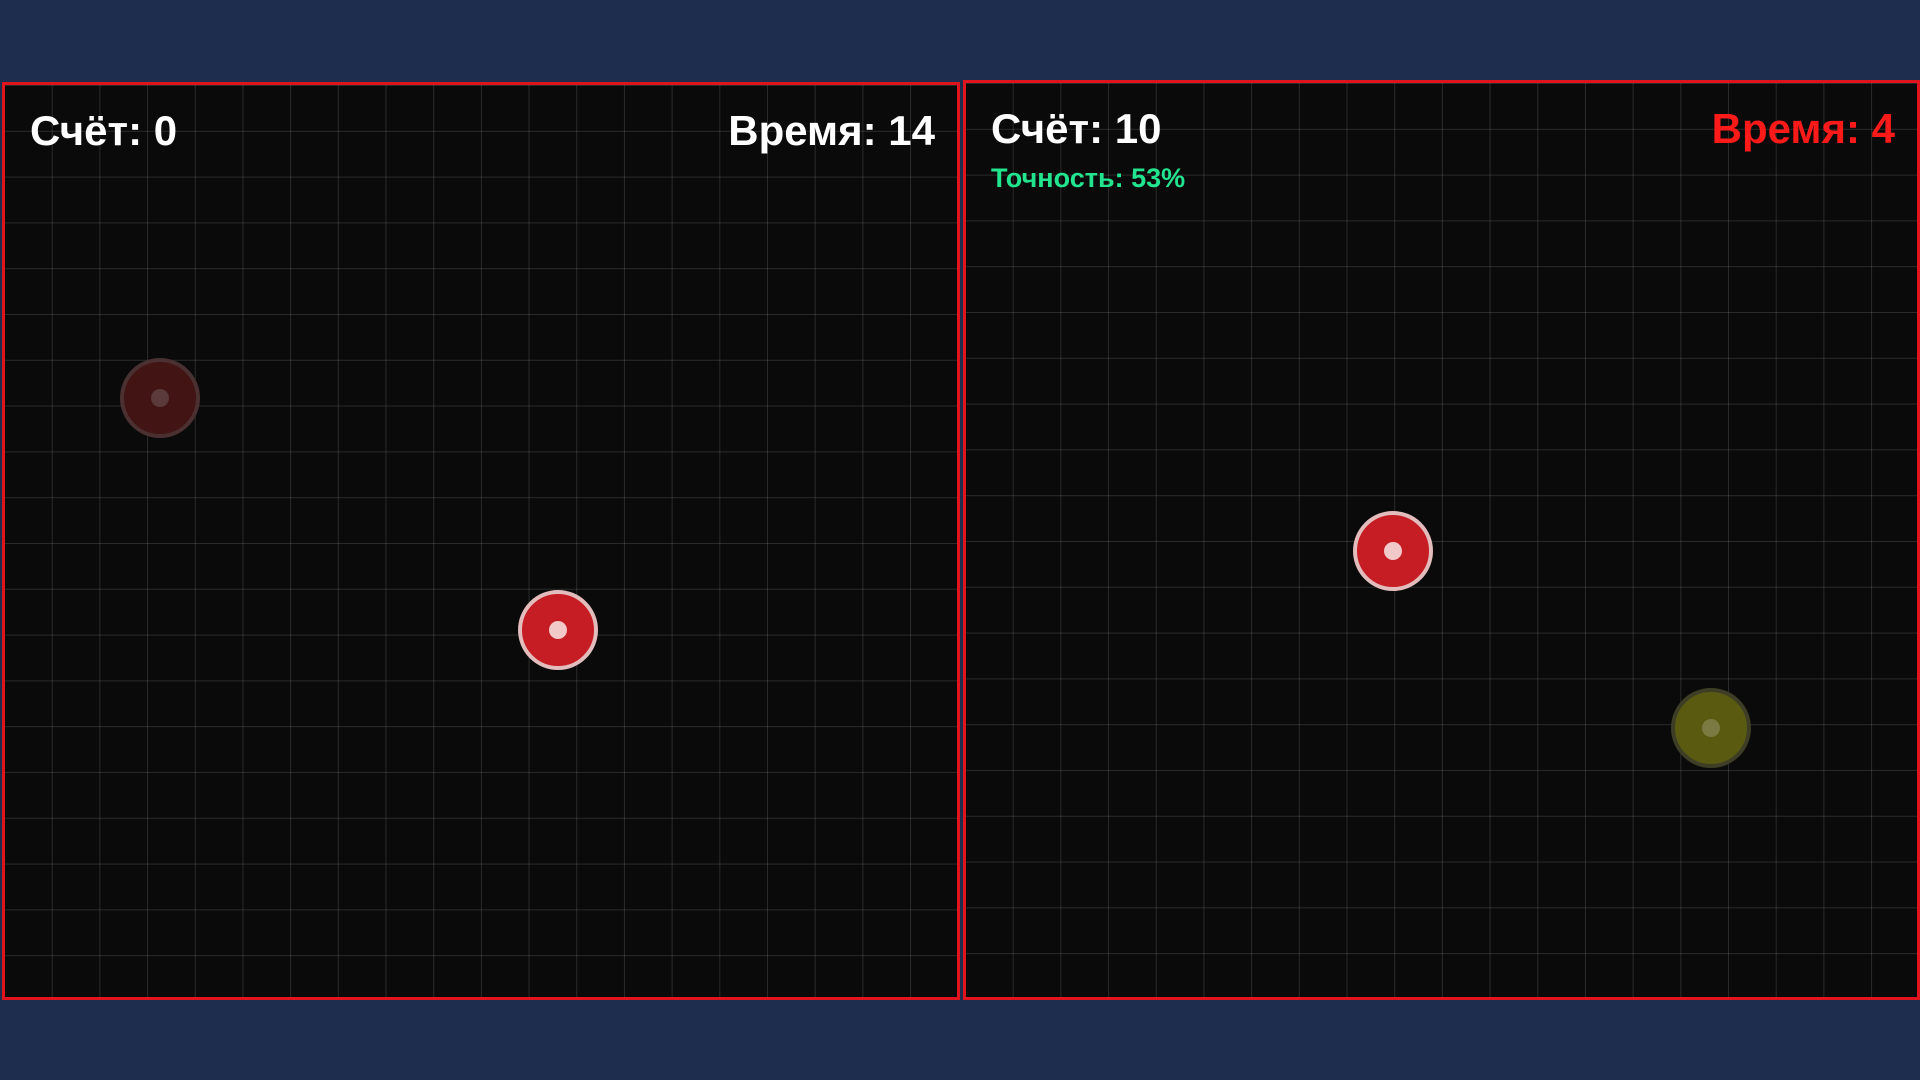  What do you see at coordinates (1803, 128) in the screenshot?
I see `time-label-warning: Время: 4` at bounding box center [1803, 128].